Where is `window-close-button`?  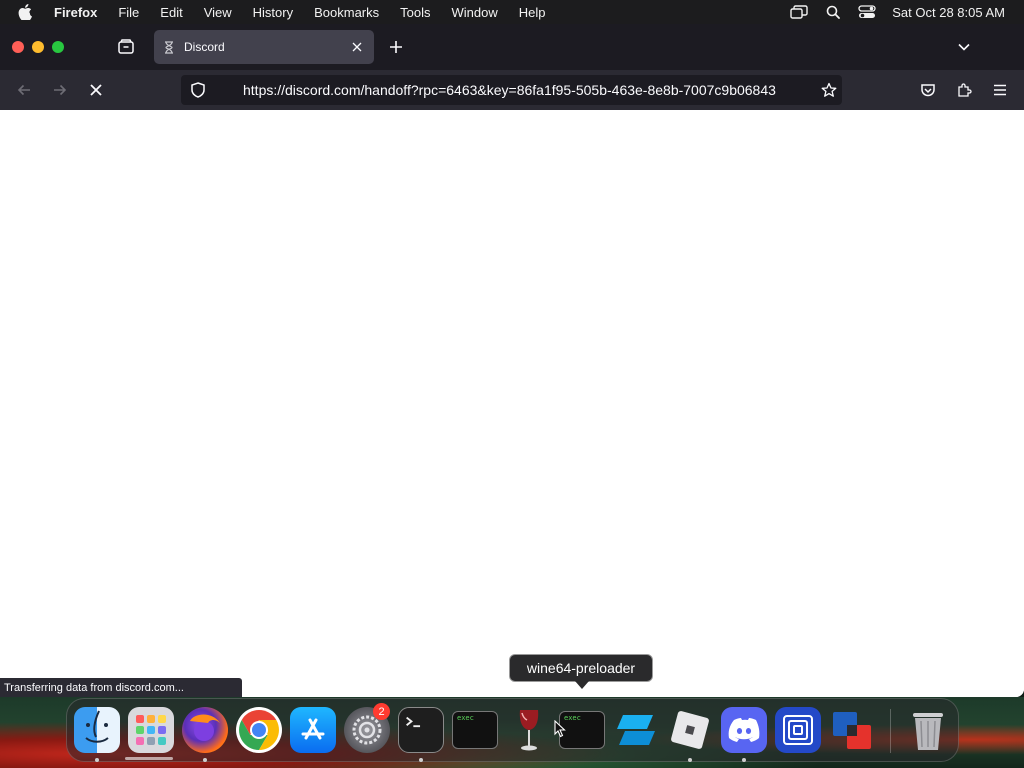 window-close-button is located at coordinates (18, 47).